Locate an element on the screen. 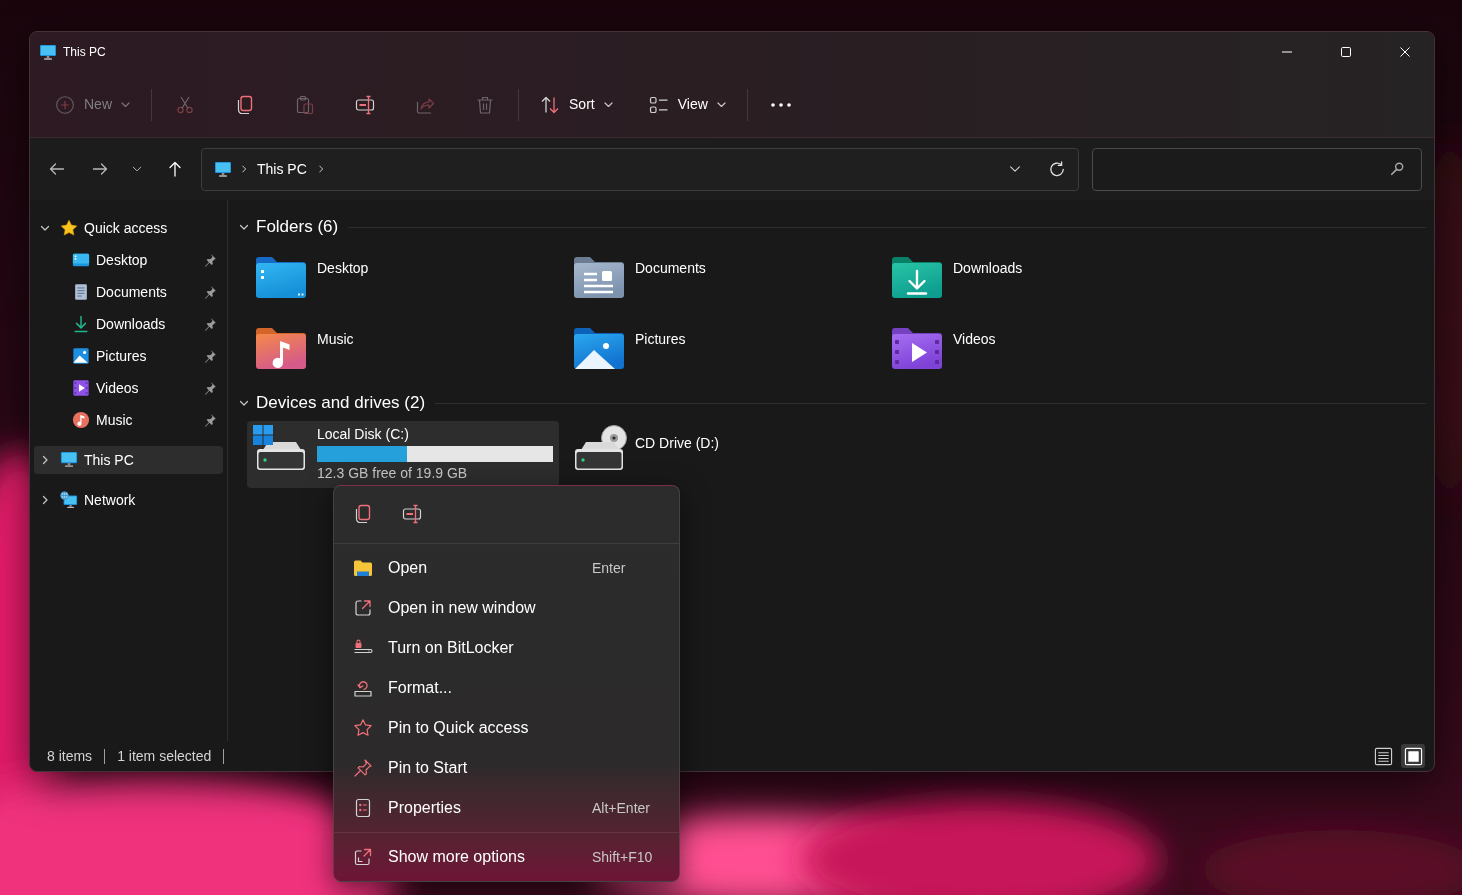 This screenshot has height=895, width=1462. menu-item: Properties Alt+Enter is located at coordinates (506, 808).